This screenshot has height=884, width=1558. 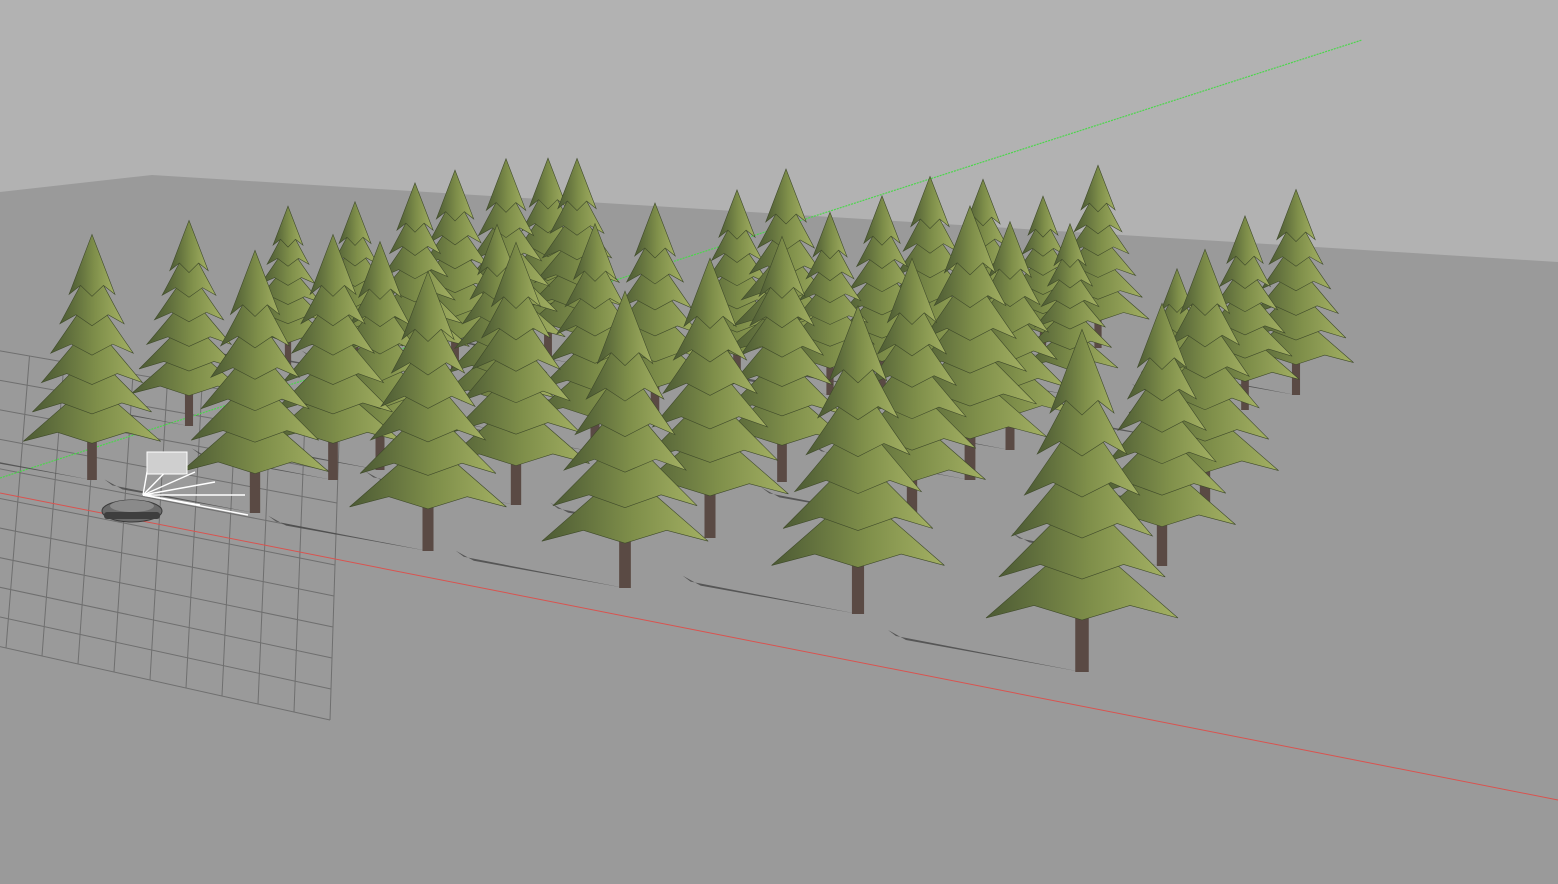 I want to click on robot-top, so click(x=132, y=506).